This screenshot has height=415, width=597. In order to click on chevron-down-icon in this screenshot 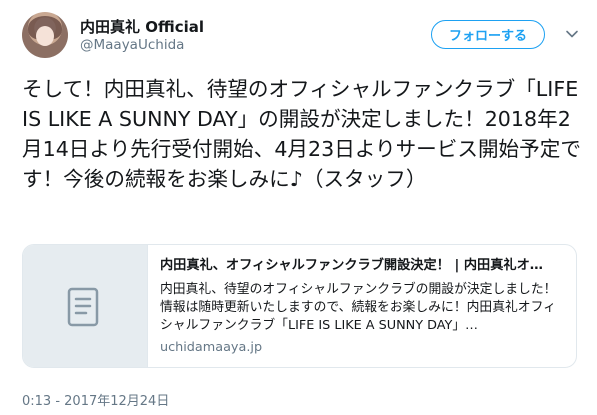, I will do `click(572, 34)`.